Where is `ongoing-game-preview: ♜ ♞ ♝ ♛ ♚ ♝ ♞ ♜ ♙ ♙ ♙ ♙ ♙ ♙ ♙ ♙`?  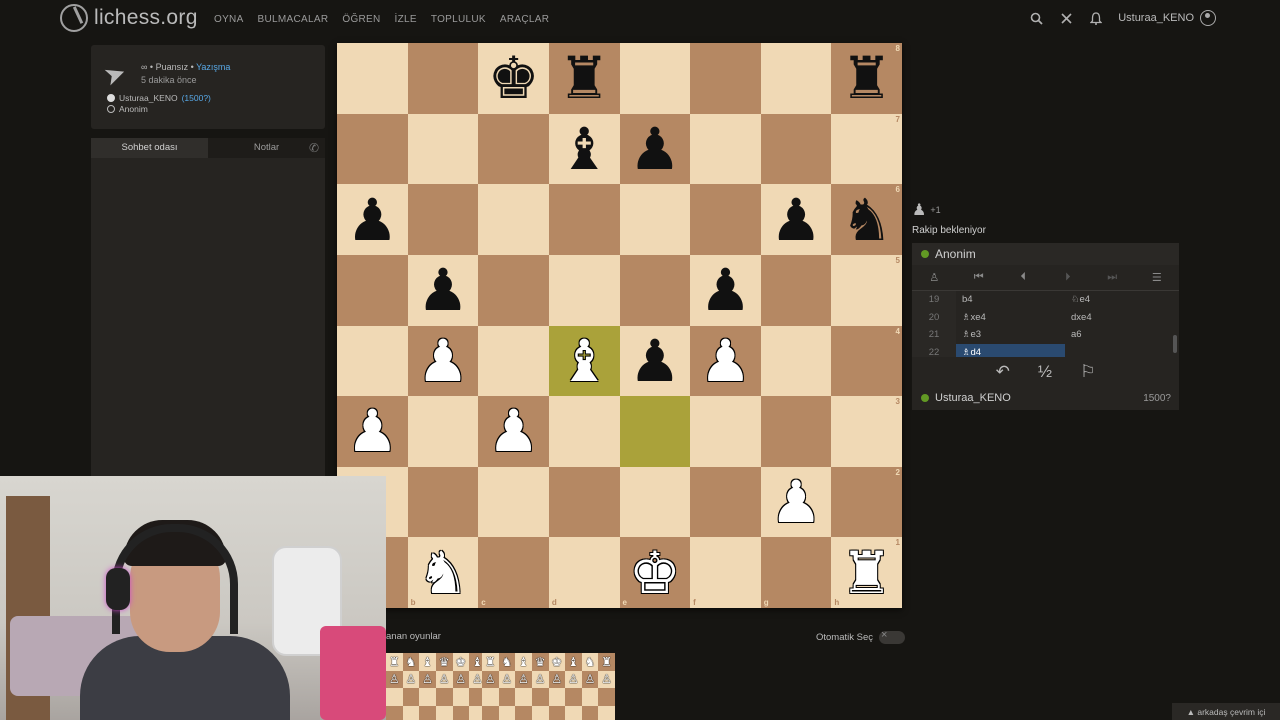
ongoing-game-preview: ♜ ♞ ♝ ♛ ♚ ♝ ♞ ♜ ♙ ♙ ♙ ♙ ♙ ♙ ♙ ♙ is located at coordinates (548, 686).